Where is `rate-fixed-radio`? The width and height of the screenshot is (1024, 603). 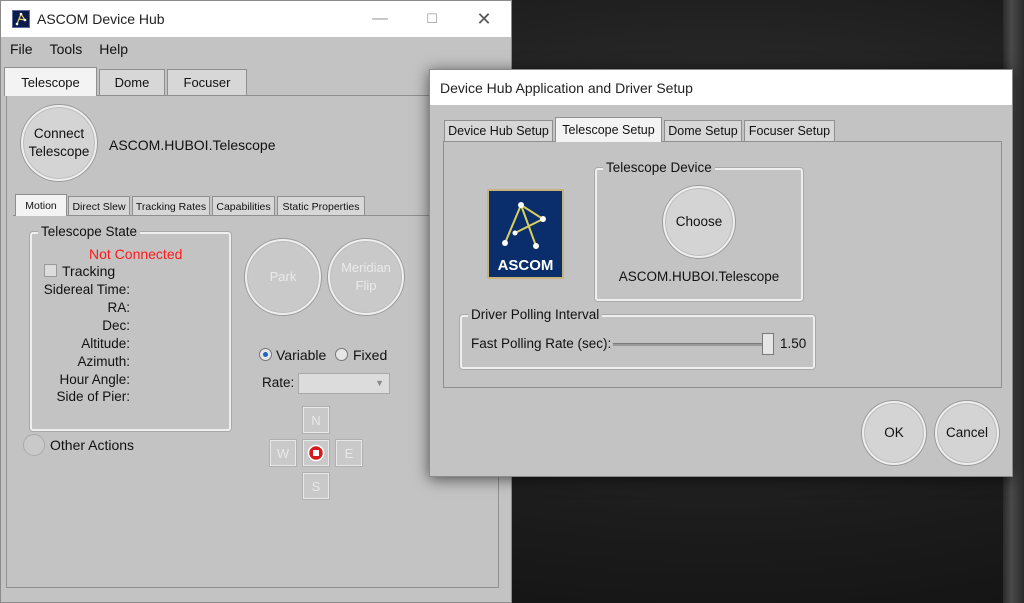 rate-fixed-radio is located at coordinates (341, 354).